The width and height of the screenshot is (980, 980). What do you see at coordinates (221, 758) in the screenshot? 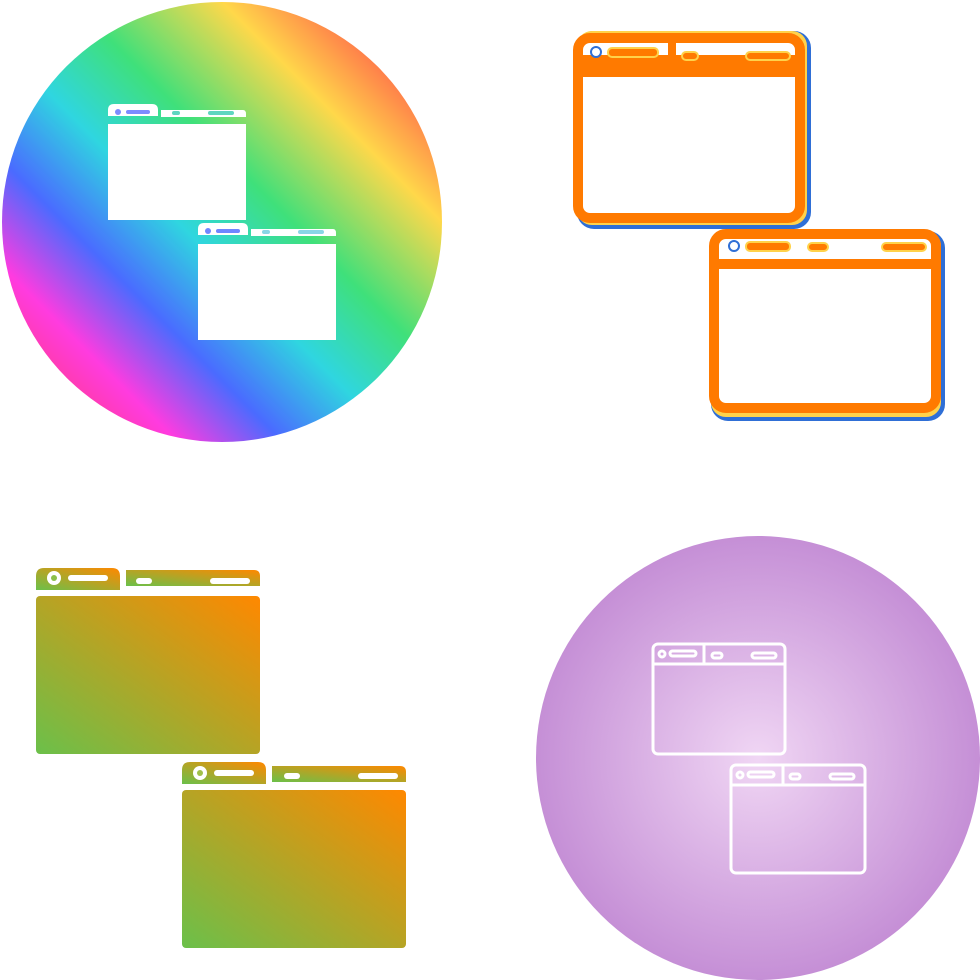
I see `windows-icon` at bounding box center [221, 758].